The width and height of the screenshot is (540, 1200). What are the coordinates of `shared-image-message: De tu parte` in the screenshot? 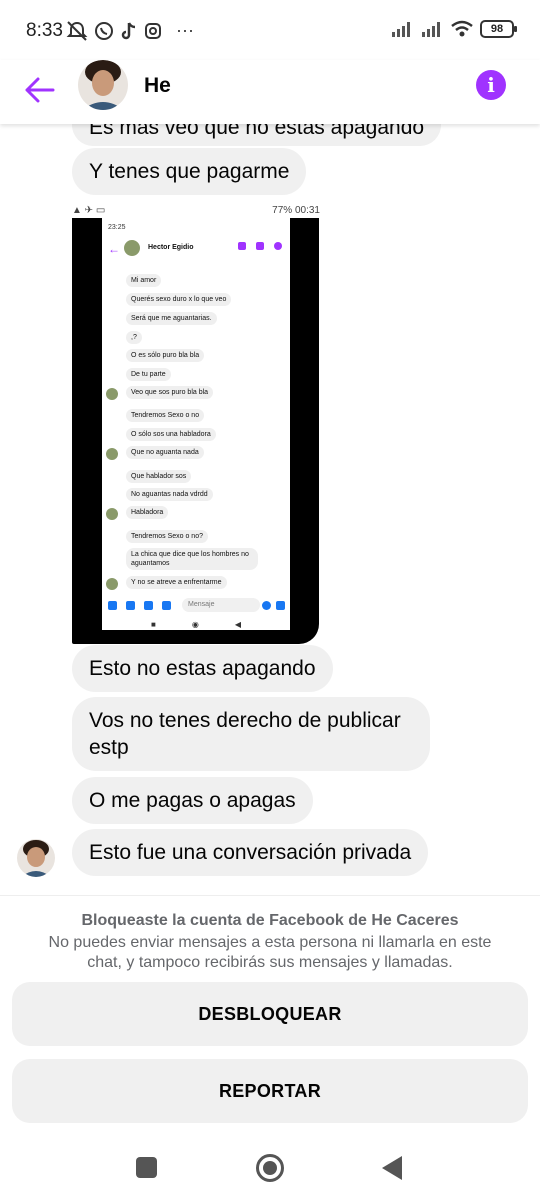 It's located at (148, 374).